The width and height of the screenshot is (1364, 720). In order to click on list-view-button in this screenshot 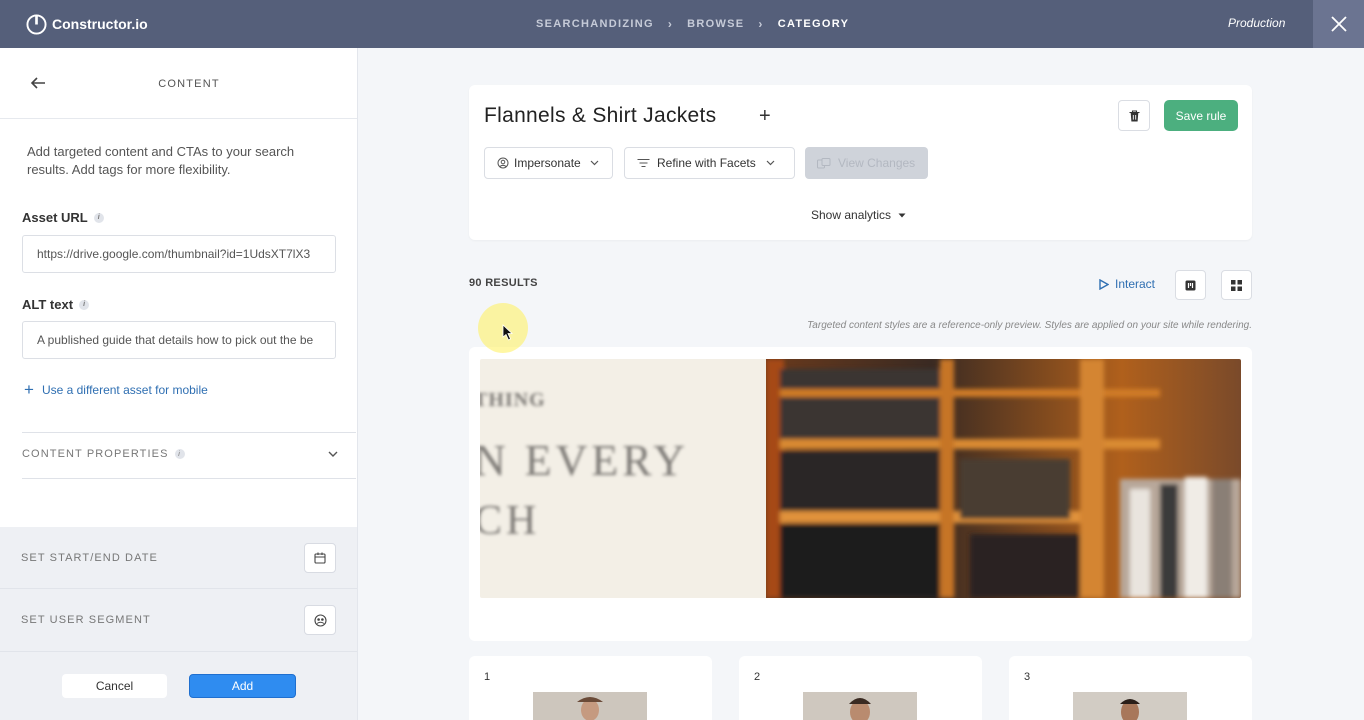, I will do `click(1190, 285)`.